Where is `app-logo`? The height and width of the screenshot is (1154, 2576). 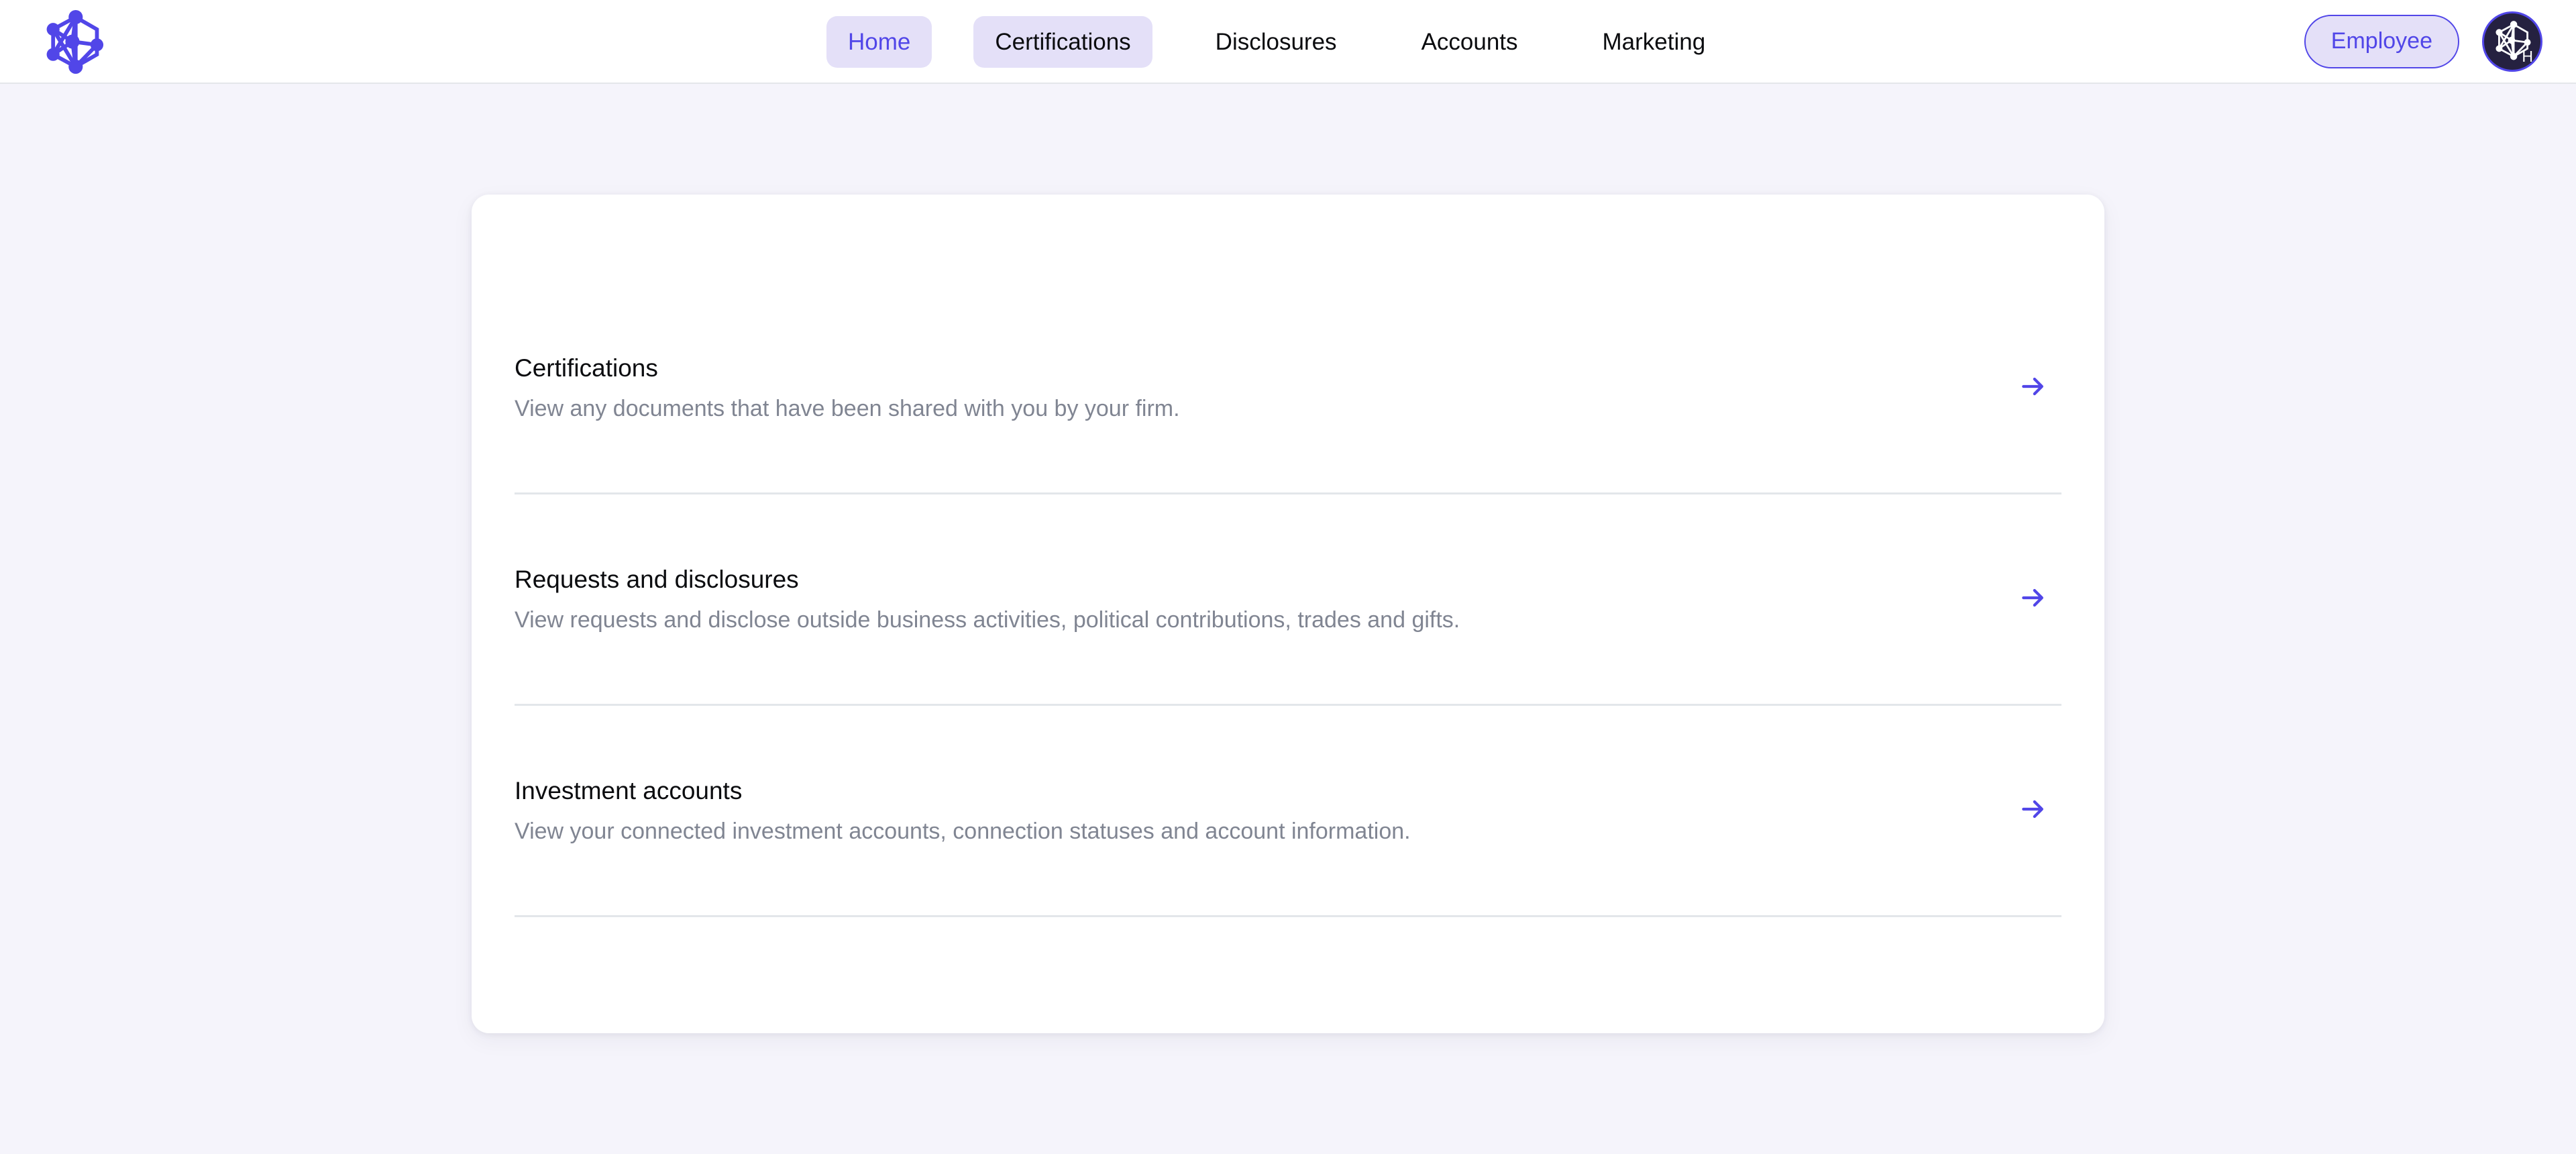
app-logo is located at coordinates (72, 41).